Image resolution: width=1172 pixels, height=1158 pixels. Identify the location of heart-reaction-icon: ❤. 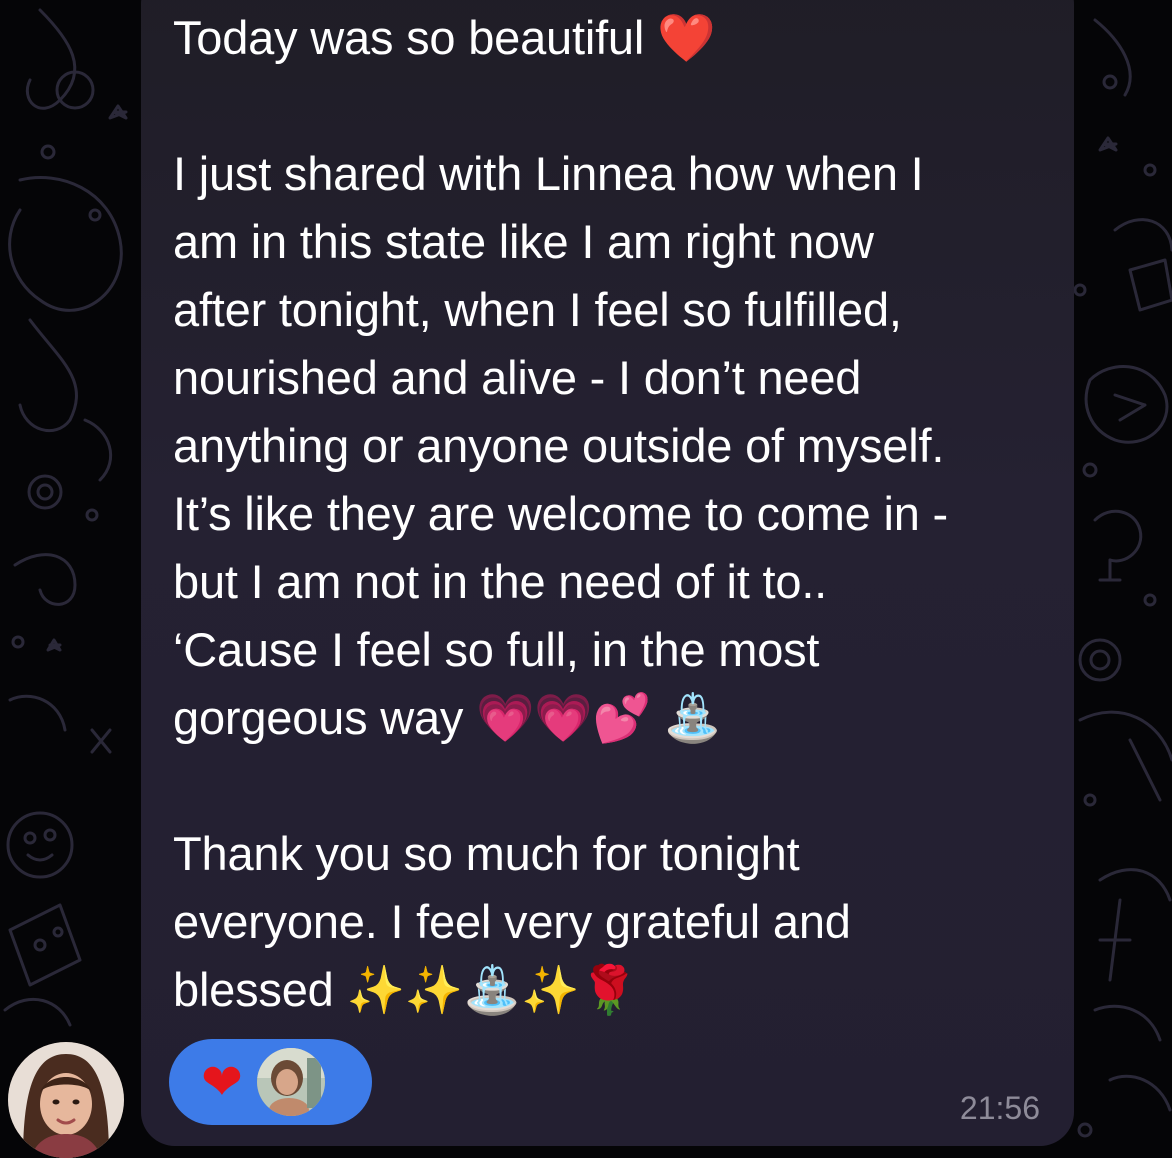
(222, 1082).